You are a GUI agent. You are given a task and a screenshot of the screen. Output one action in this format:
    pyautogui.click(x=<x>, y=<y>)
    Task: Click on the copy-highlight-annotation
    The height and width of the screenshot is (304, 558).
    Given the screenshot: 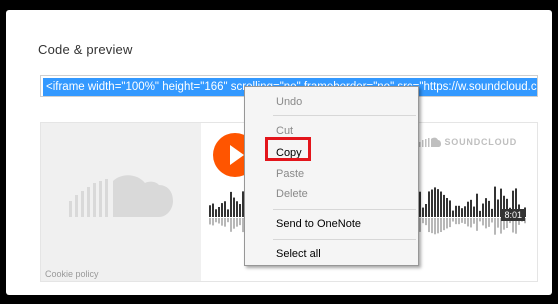 What is the action you would take?
    pyautogui.click(x=288, y=149)
    